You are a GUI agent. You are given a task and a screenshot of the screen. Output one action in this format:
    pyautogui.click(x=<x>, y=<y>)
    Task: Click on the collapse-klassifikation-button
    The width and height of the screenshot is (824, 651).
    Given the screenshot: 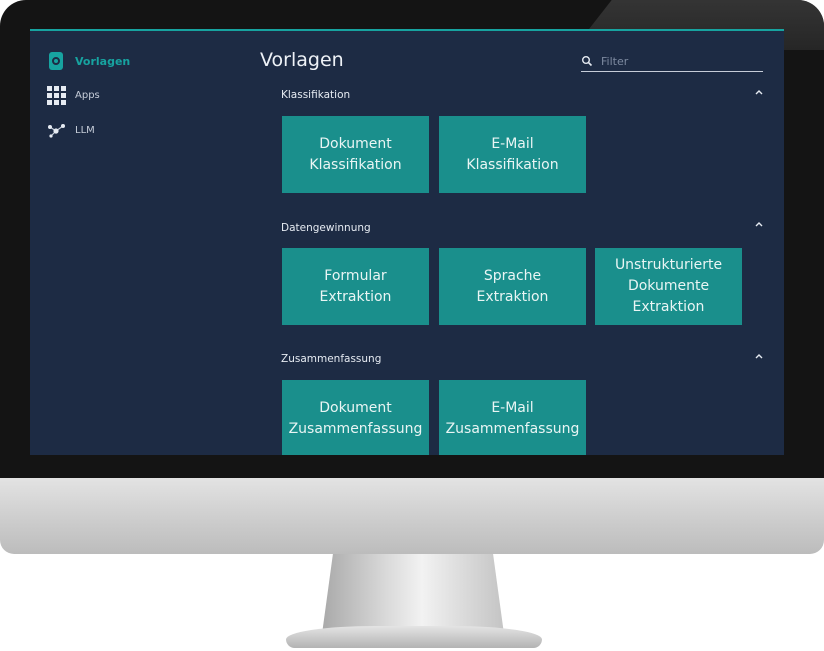 What is the action you would take?
    pyautogui.click(x=759, y=92)
    